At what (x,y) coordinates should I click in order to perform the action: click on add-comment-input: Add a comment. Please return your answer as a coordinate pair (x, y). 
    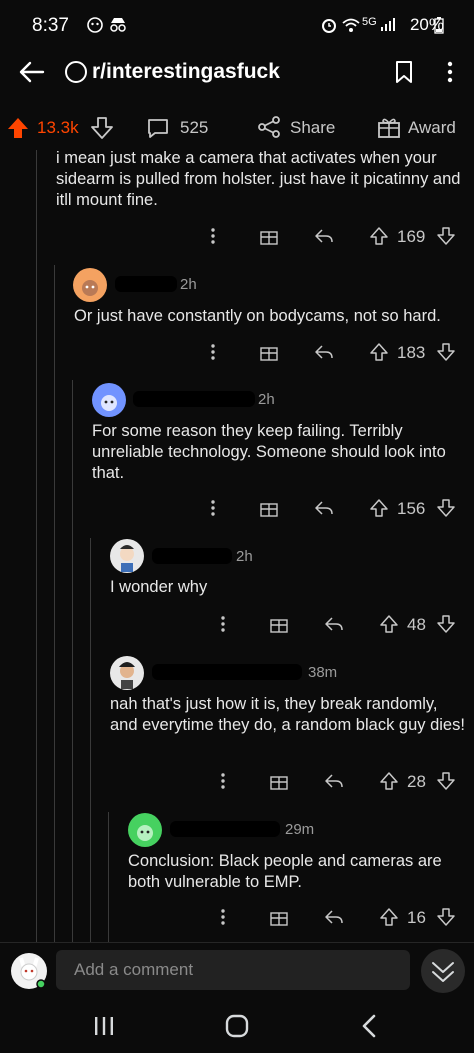
    Looking at the image, I should click on (233, 970).